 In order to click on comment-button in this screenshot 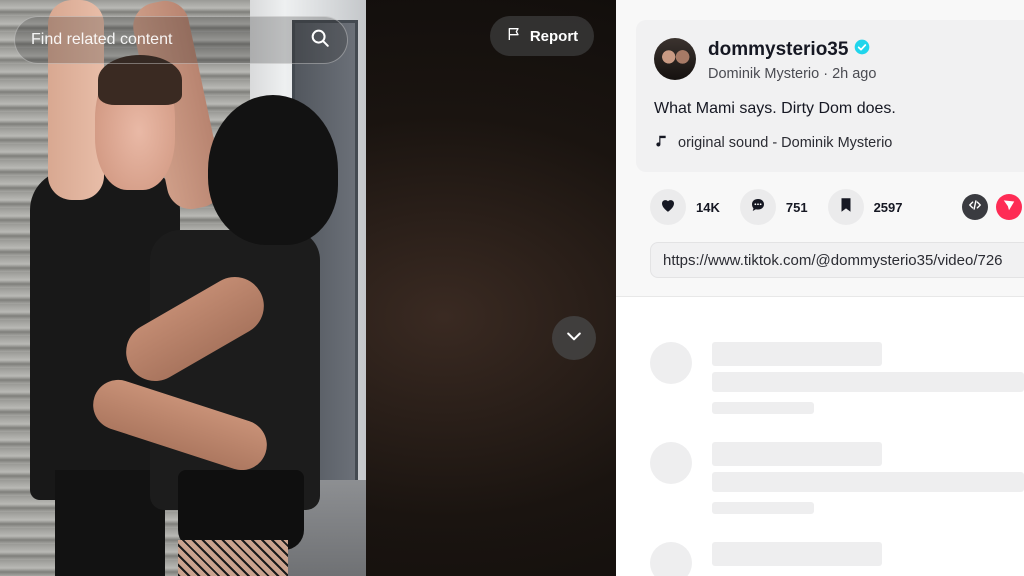, I will do `click(757, 207)`.